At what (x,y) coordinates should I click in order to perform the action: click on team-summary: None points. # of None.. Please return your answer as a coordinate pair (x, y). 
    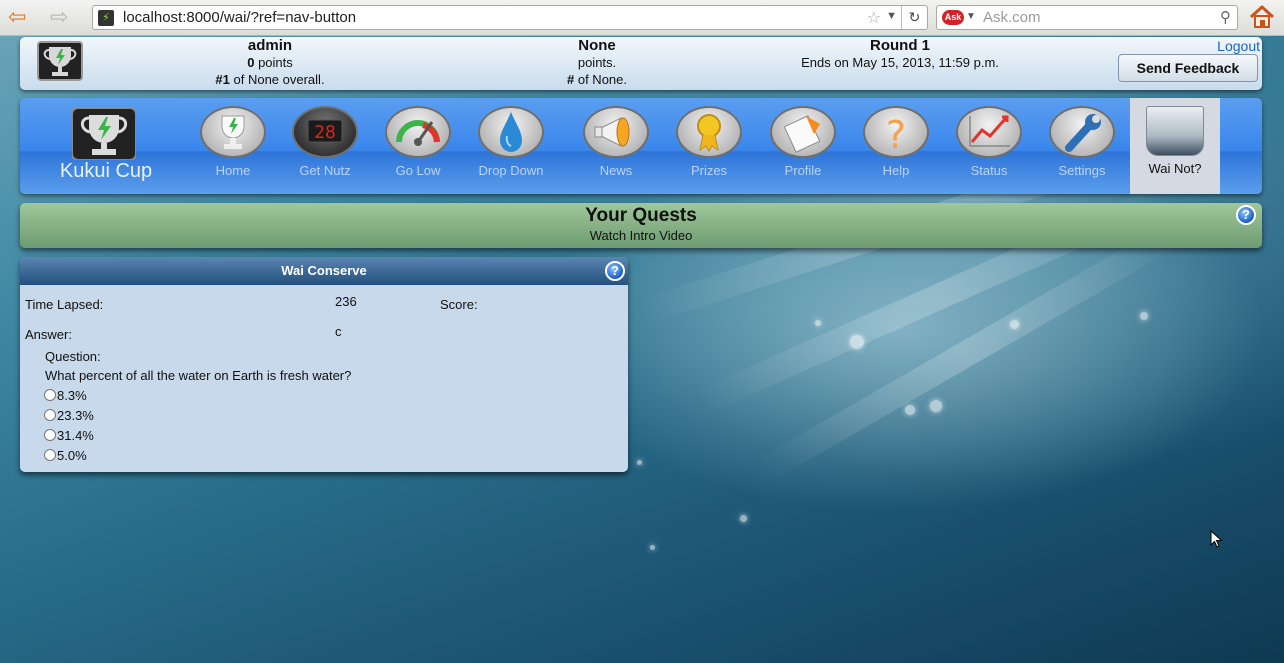
    Looking at the image, I should click on (597, 62).